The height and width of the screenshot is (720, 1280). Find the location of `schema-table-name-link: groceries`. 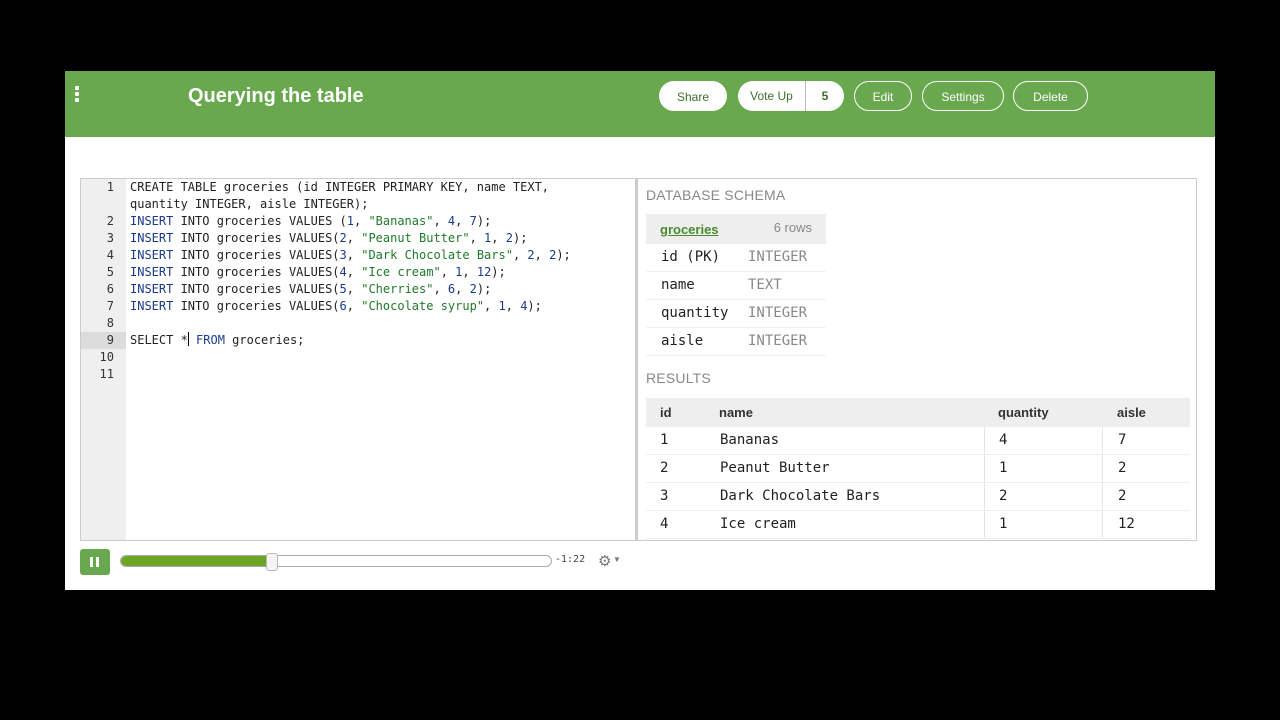

schema-table-name-link: groceries is located at coordinates (689, 229).